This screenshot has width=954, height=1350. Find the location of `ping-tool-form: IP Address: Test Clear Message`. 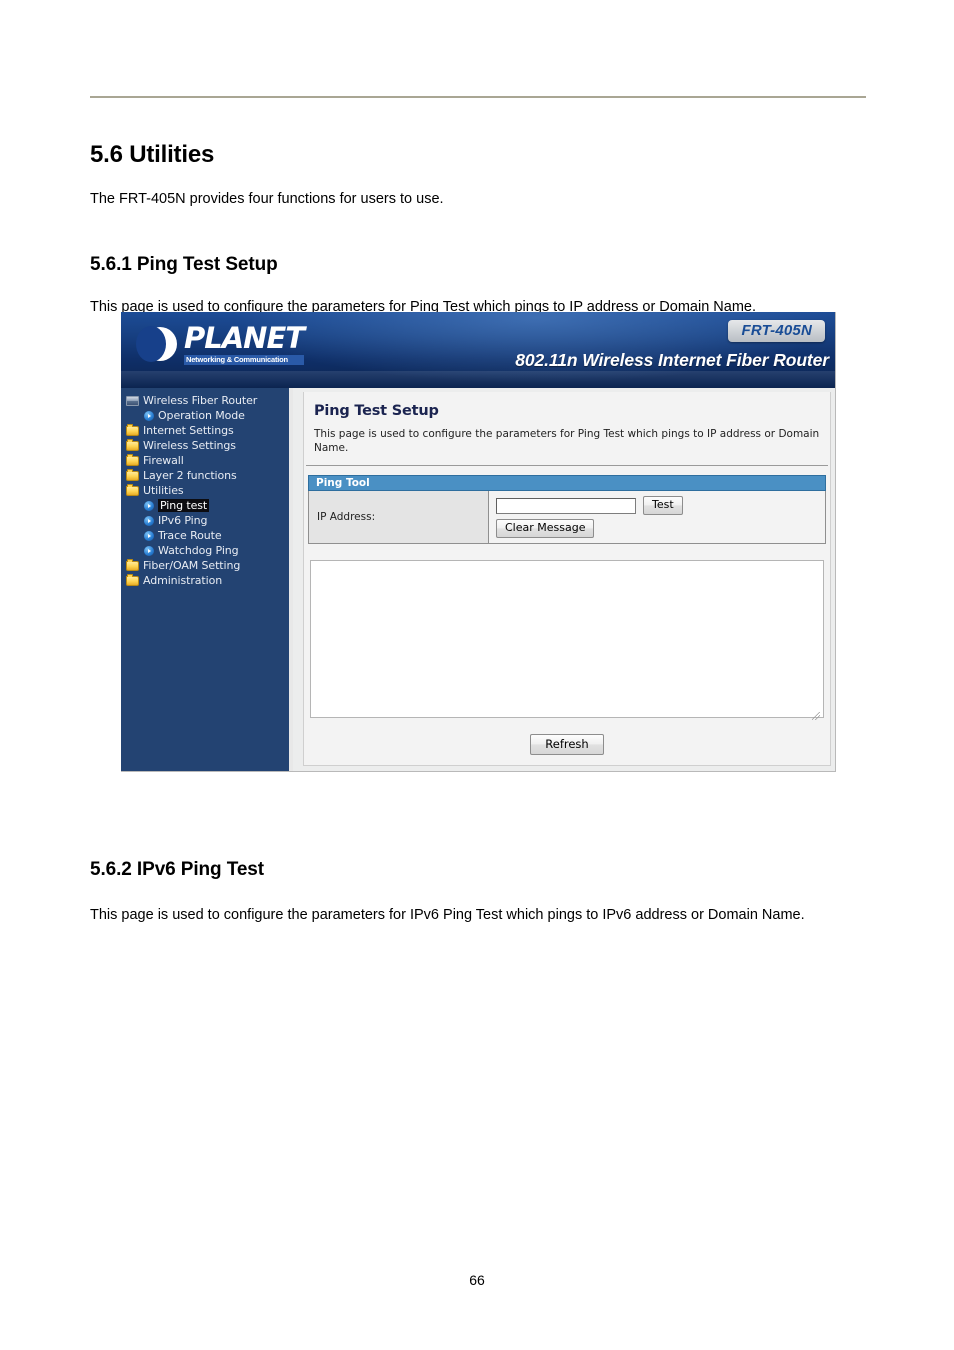

ping-tool-form: IP Address: Test Clear Message is located at coordinates (567, 517).